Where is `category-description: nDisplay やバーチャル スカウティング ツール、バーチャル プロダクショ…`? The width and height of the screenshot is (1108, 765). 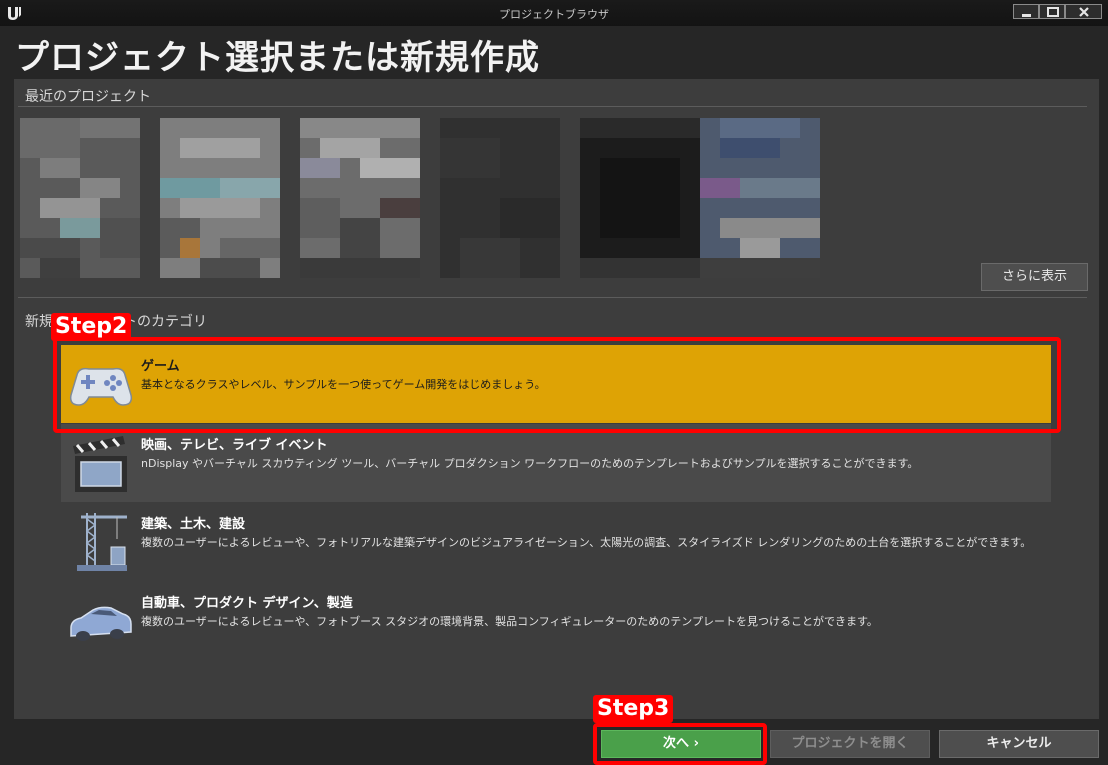
category-description: nDisplay やバーチャル スカウティング ツール、バーチャル プロダクショ… is located at coordinates (530, 463).